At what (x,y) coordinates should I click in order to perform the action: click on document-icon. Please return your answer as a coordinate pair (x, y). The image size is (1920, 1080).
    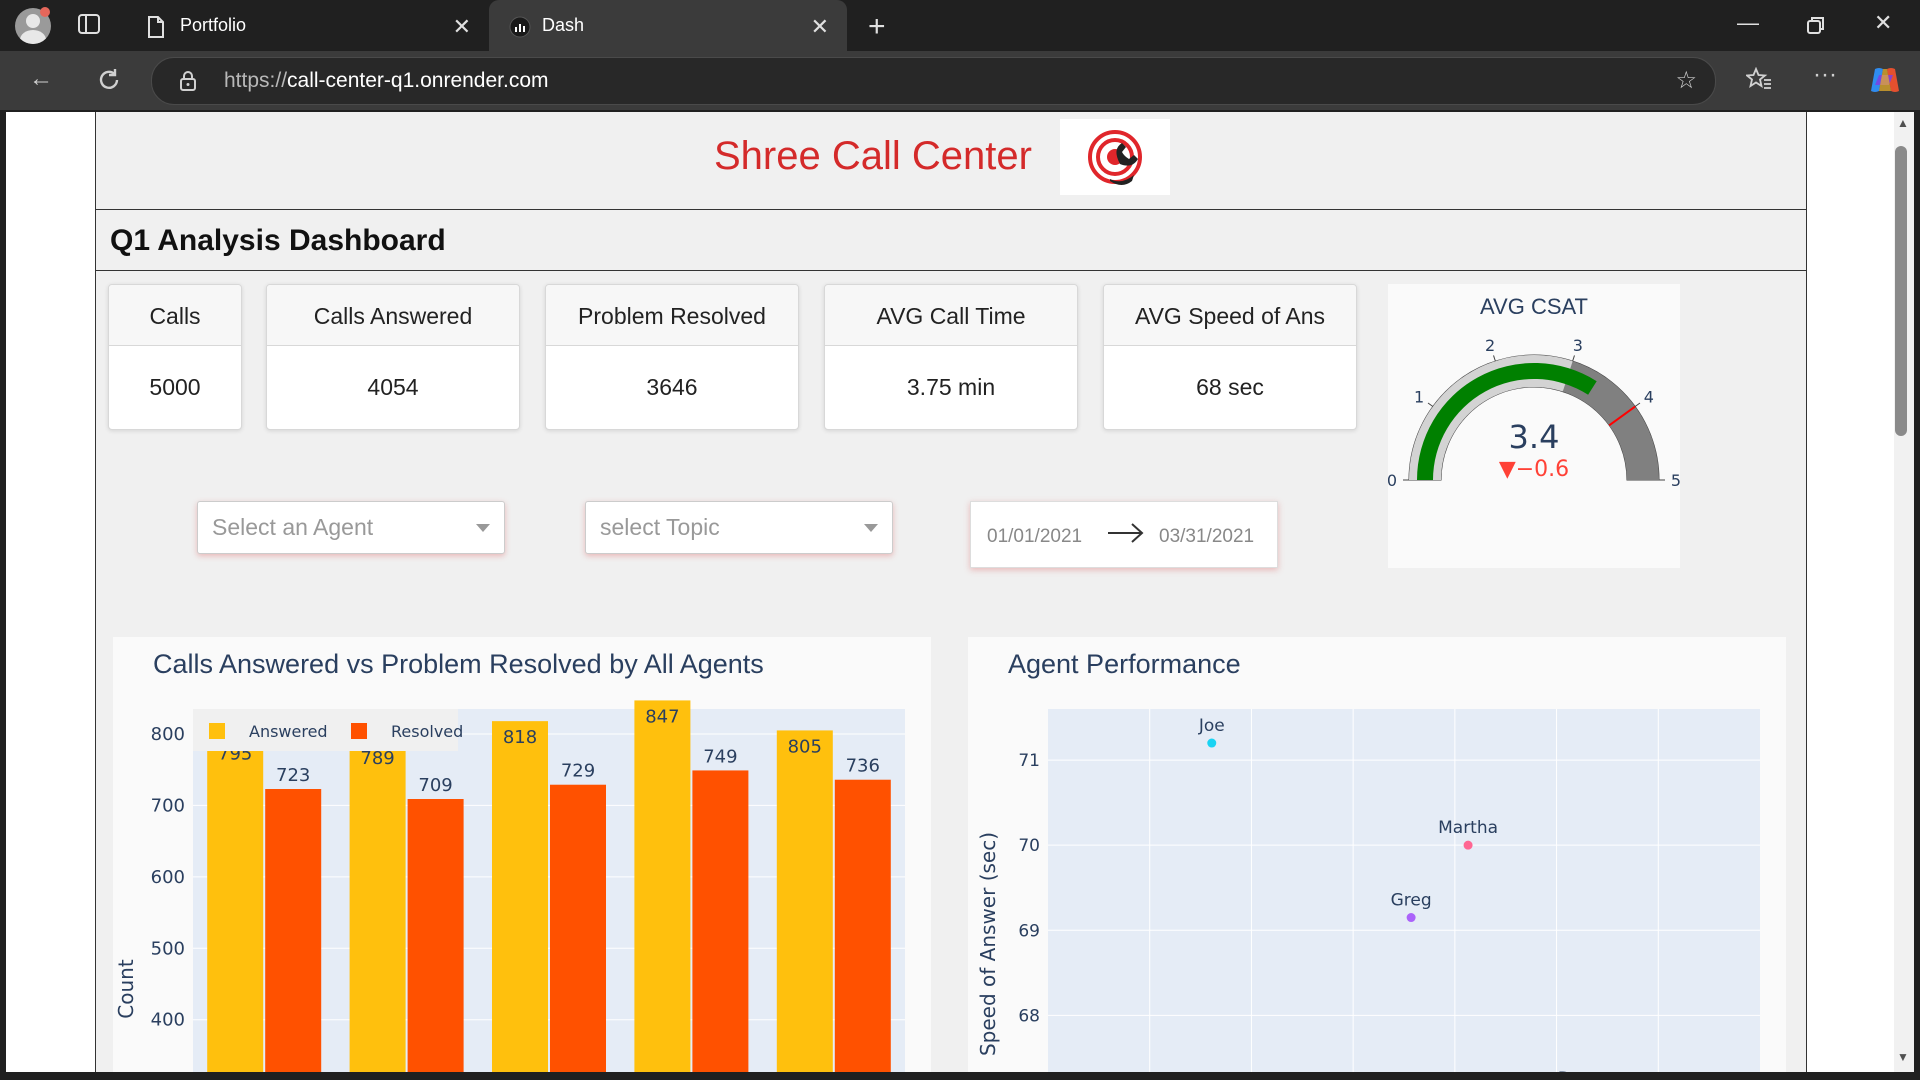
    Looking at the image, I should click on (156, 27).